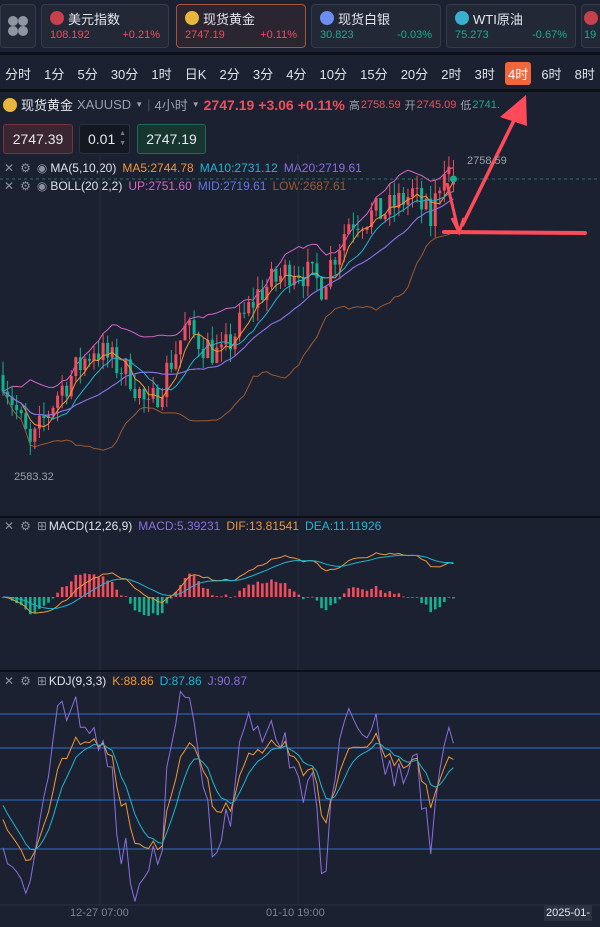 This screenshot has height=927, width=600. Describe the element at coordinates (77, 681) in the screenshot. I see `kdj-title: KDJ(9,3,3)` at that location.